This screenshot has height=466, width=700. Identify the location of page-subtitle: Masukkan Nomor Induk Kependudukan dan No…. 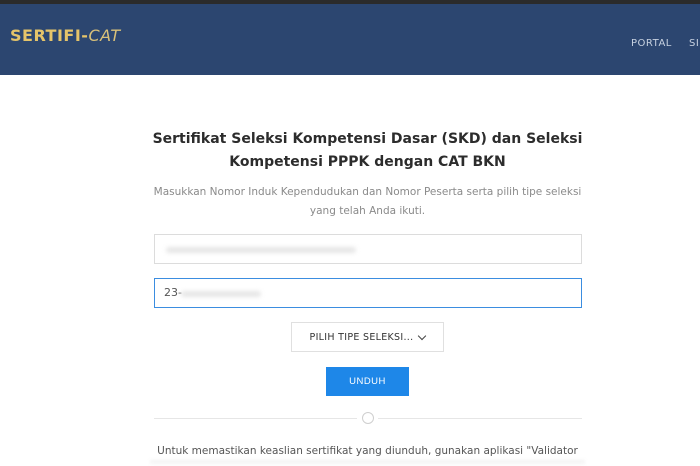
(367, 201).